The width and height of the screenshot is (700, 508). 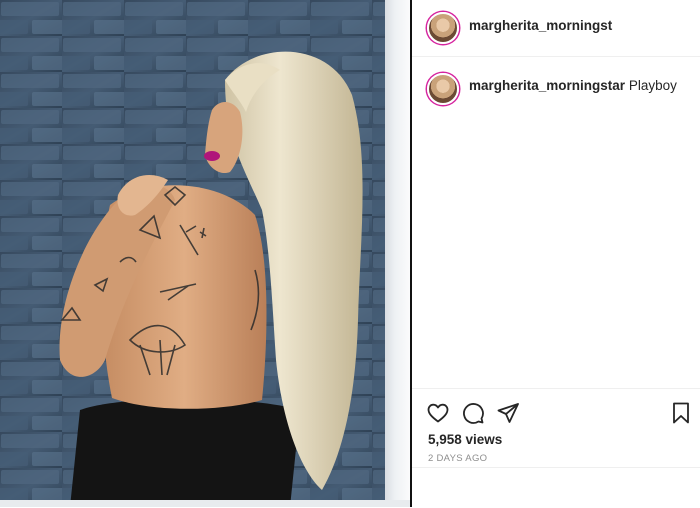 I want to click on actions-divider, so click(x=556, y=467).